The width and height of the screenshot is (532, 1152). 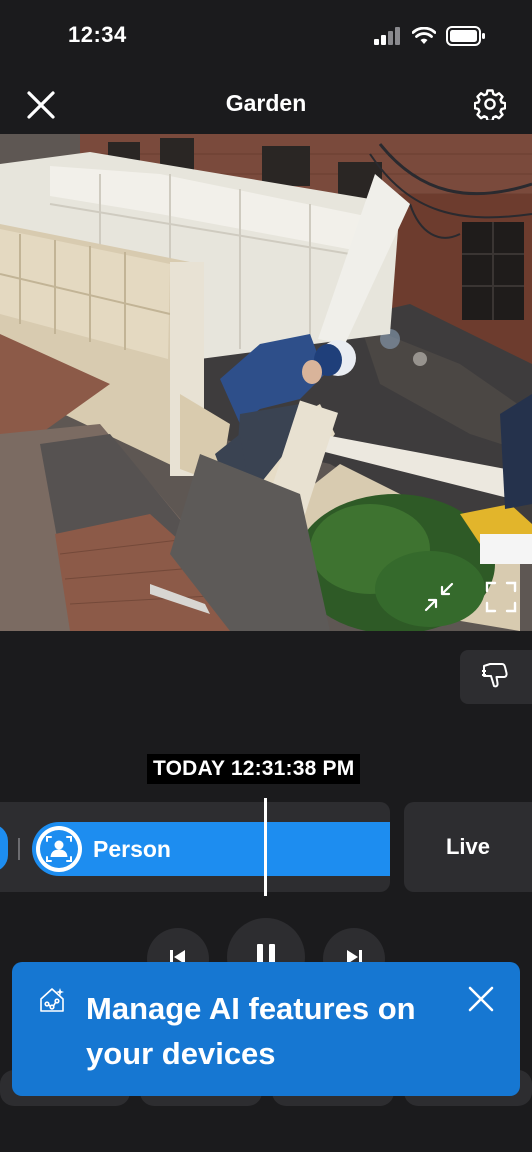 I want to click on previous-event-chip, so click(x=4, y=848).